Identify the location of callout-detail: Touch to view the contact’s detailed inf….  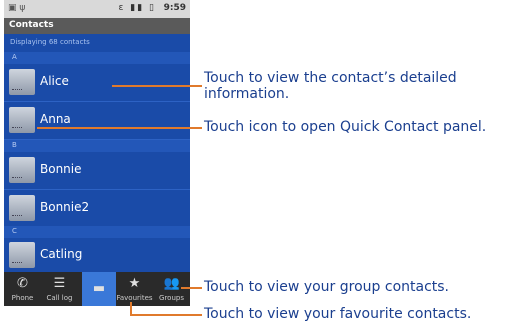
(330, 86).